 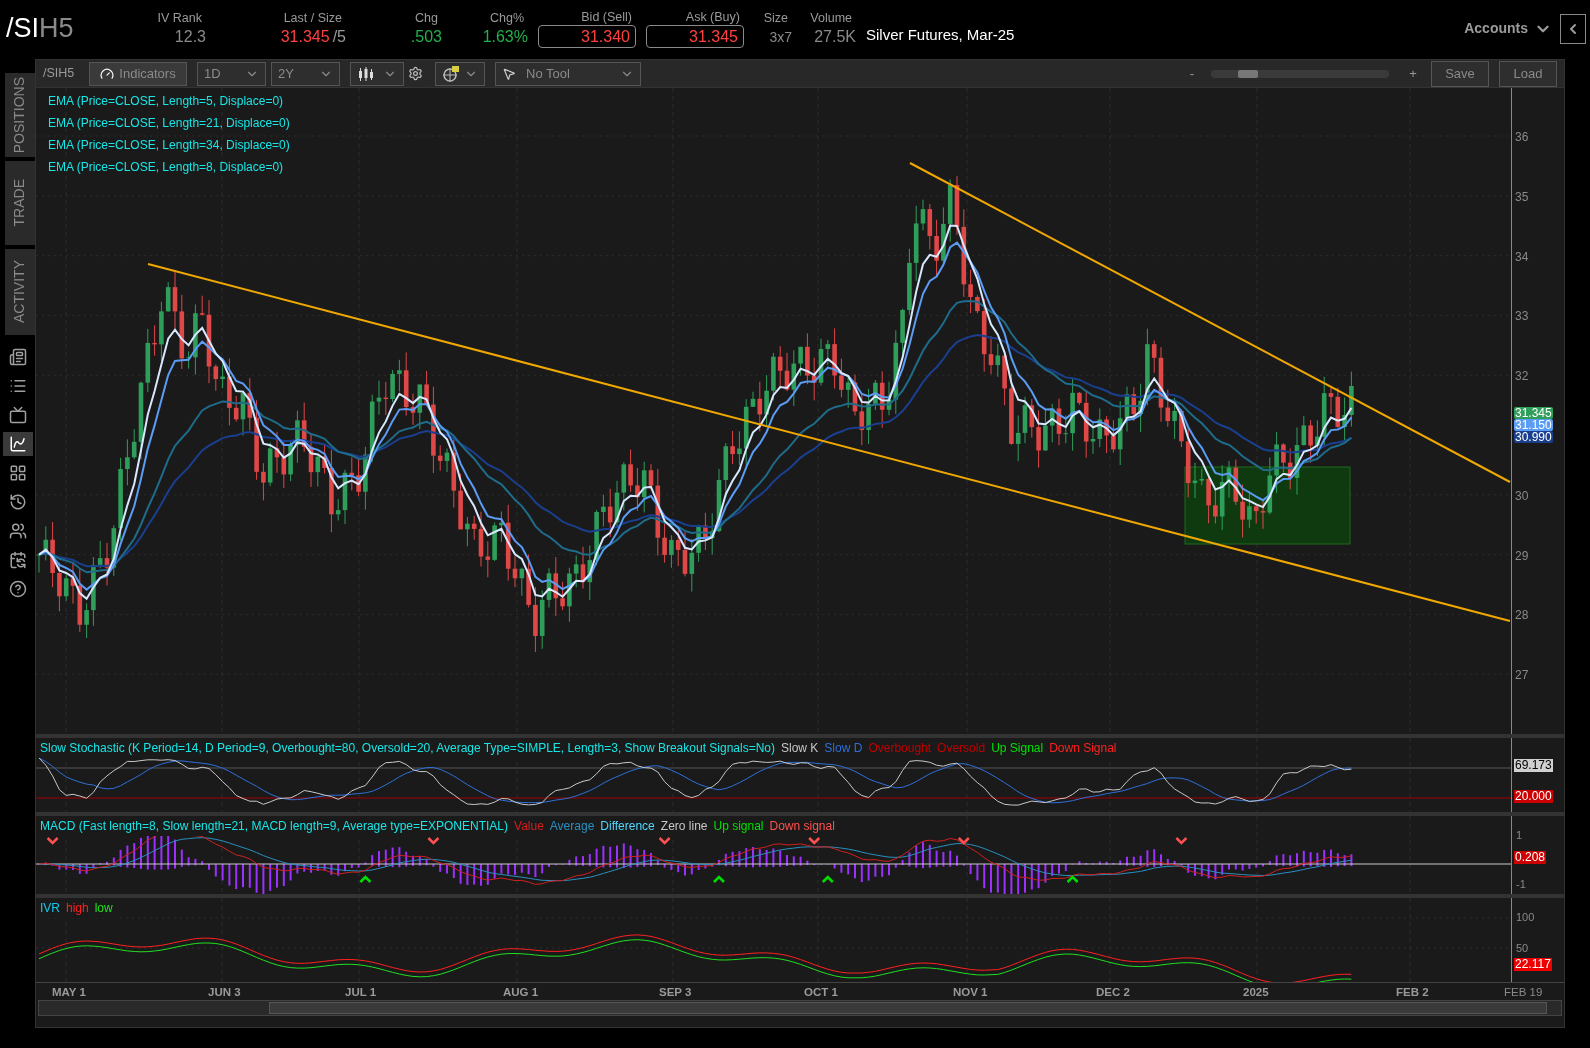 I want to click on drawing-tool-dropdown: No Tool, so click(x=568, y=73).